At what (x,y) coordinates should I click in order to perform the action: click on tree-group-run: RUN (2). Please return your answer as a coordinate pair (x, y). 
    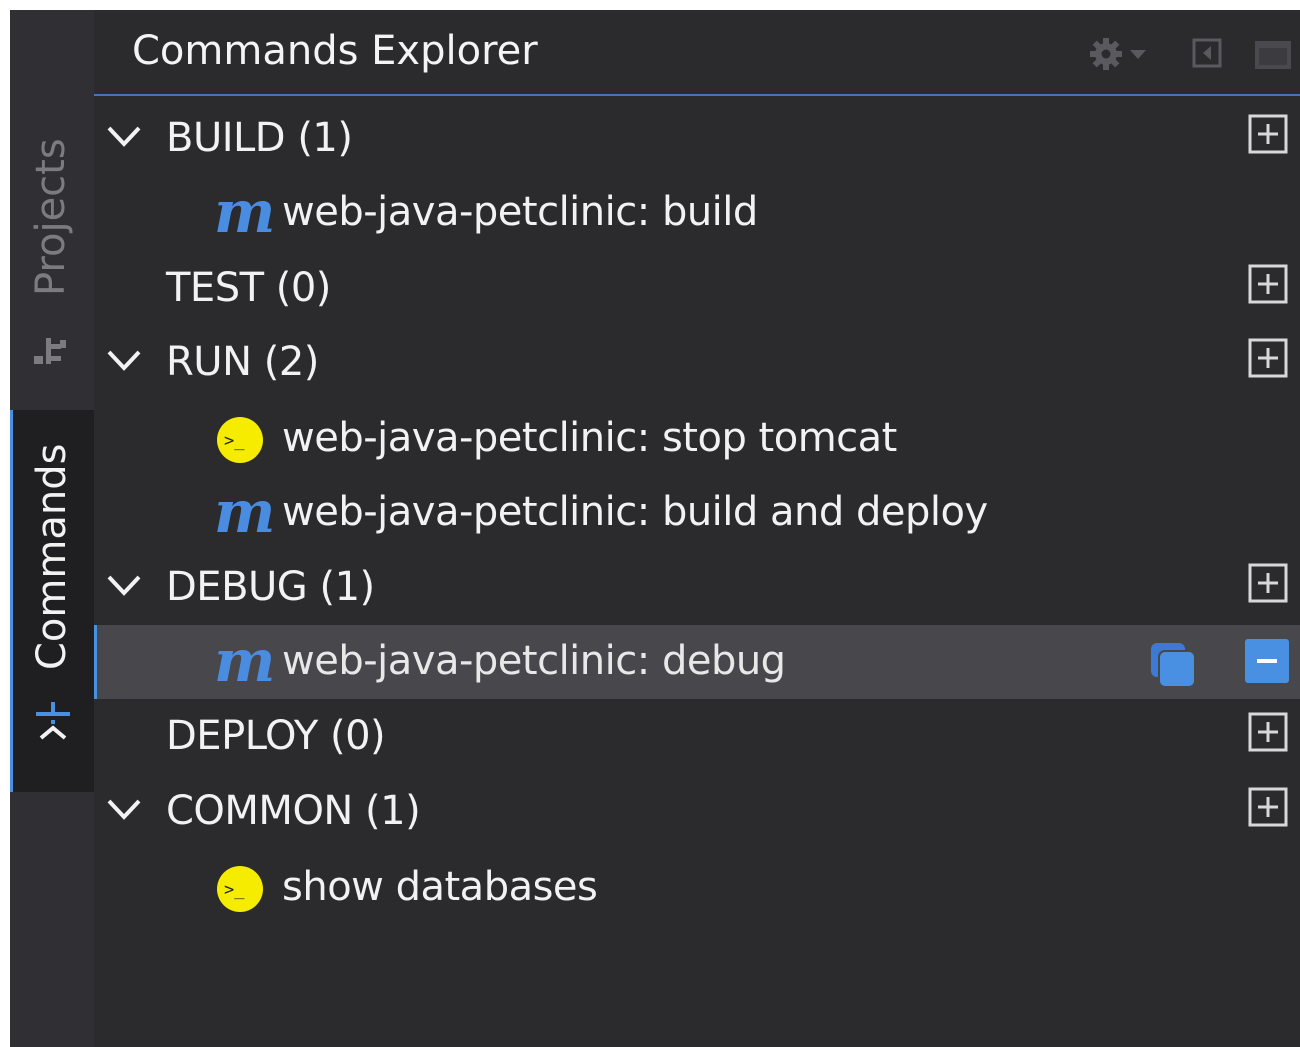
    Looking at the image, I should click on (697, 363).